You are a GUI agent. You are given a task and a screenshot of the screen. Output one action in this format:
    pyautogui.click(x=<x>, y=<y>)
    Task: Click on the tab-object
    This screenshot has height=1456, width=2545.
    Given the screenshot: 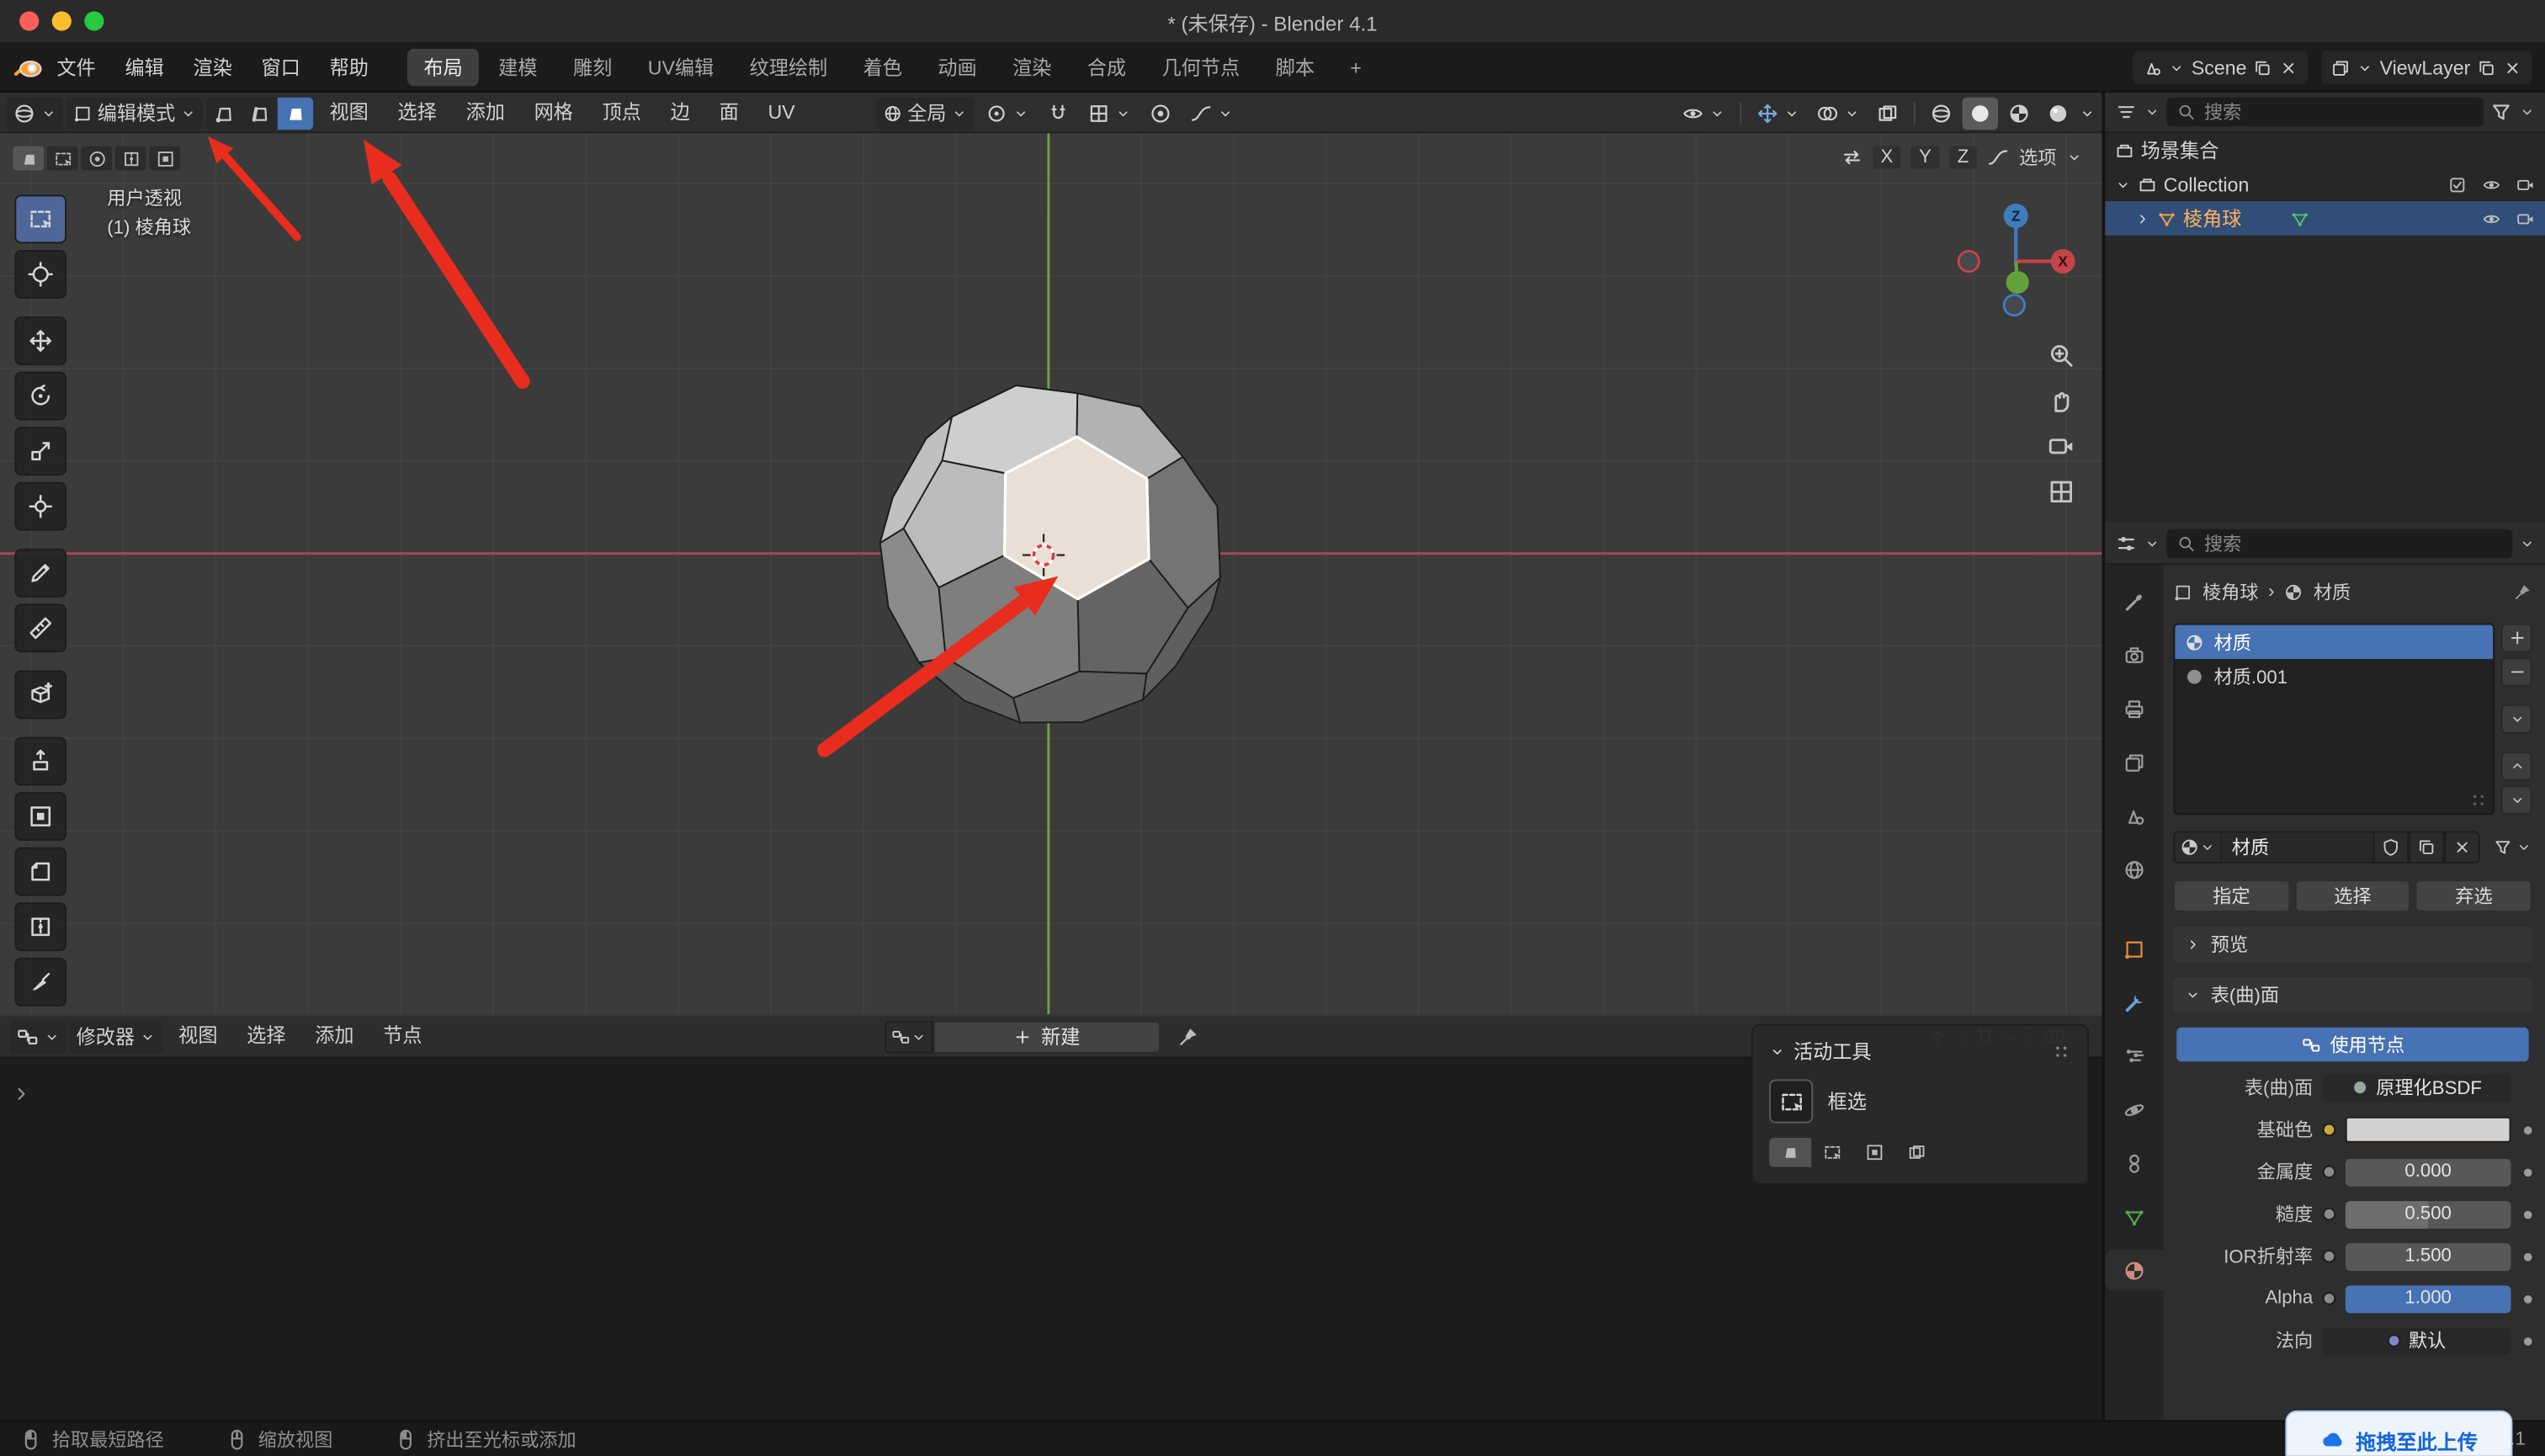 What is the action you would take?
    pyautogui.click(x=2134, y=949)
    